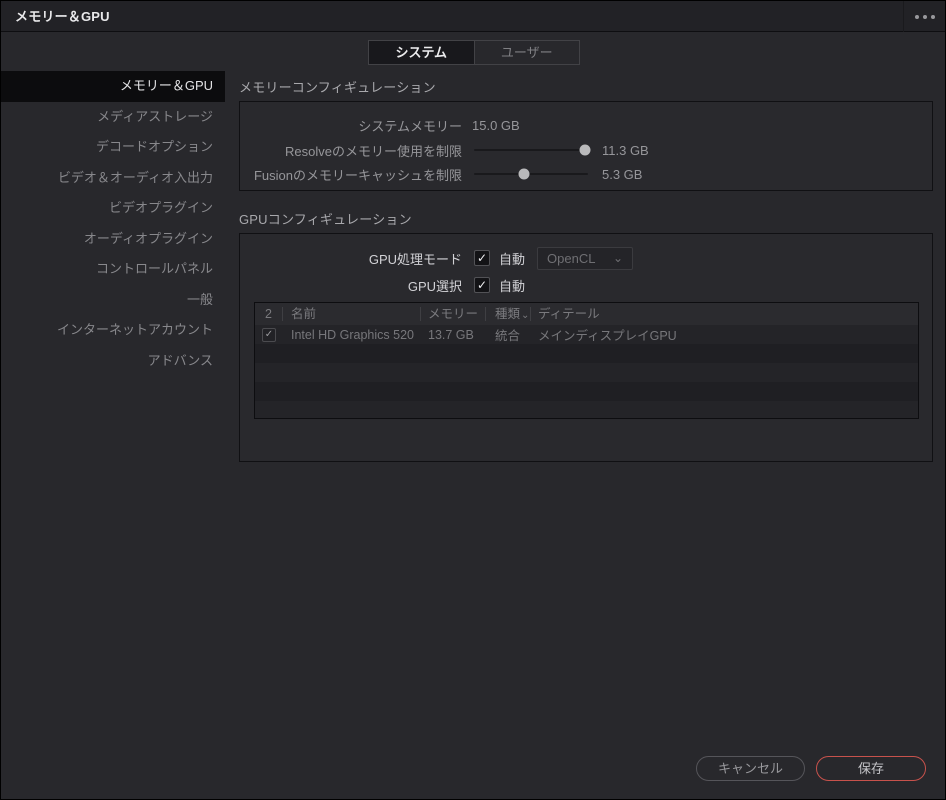 The width and height of the screenshot is (946, 800). What do you see at coordinates (512, 259) in the screenshot?
I see `gpu-processing-mode-auto-label: 自動` at bounding box center [512, 259].